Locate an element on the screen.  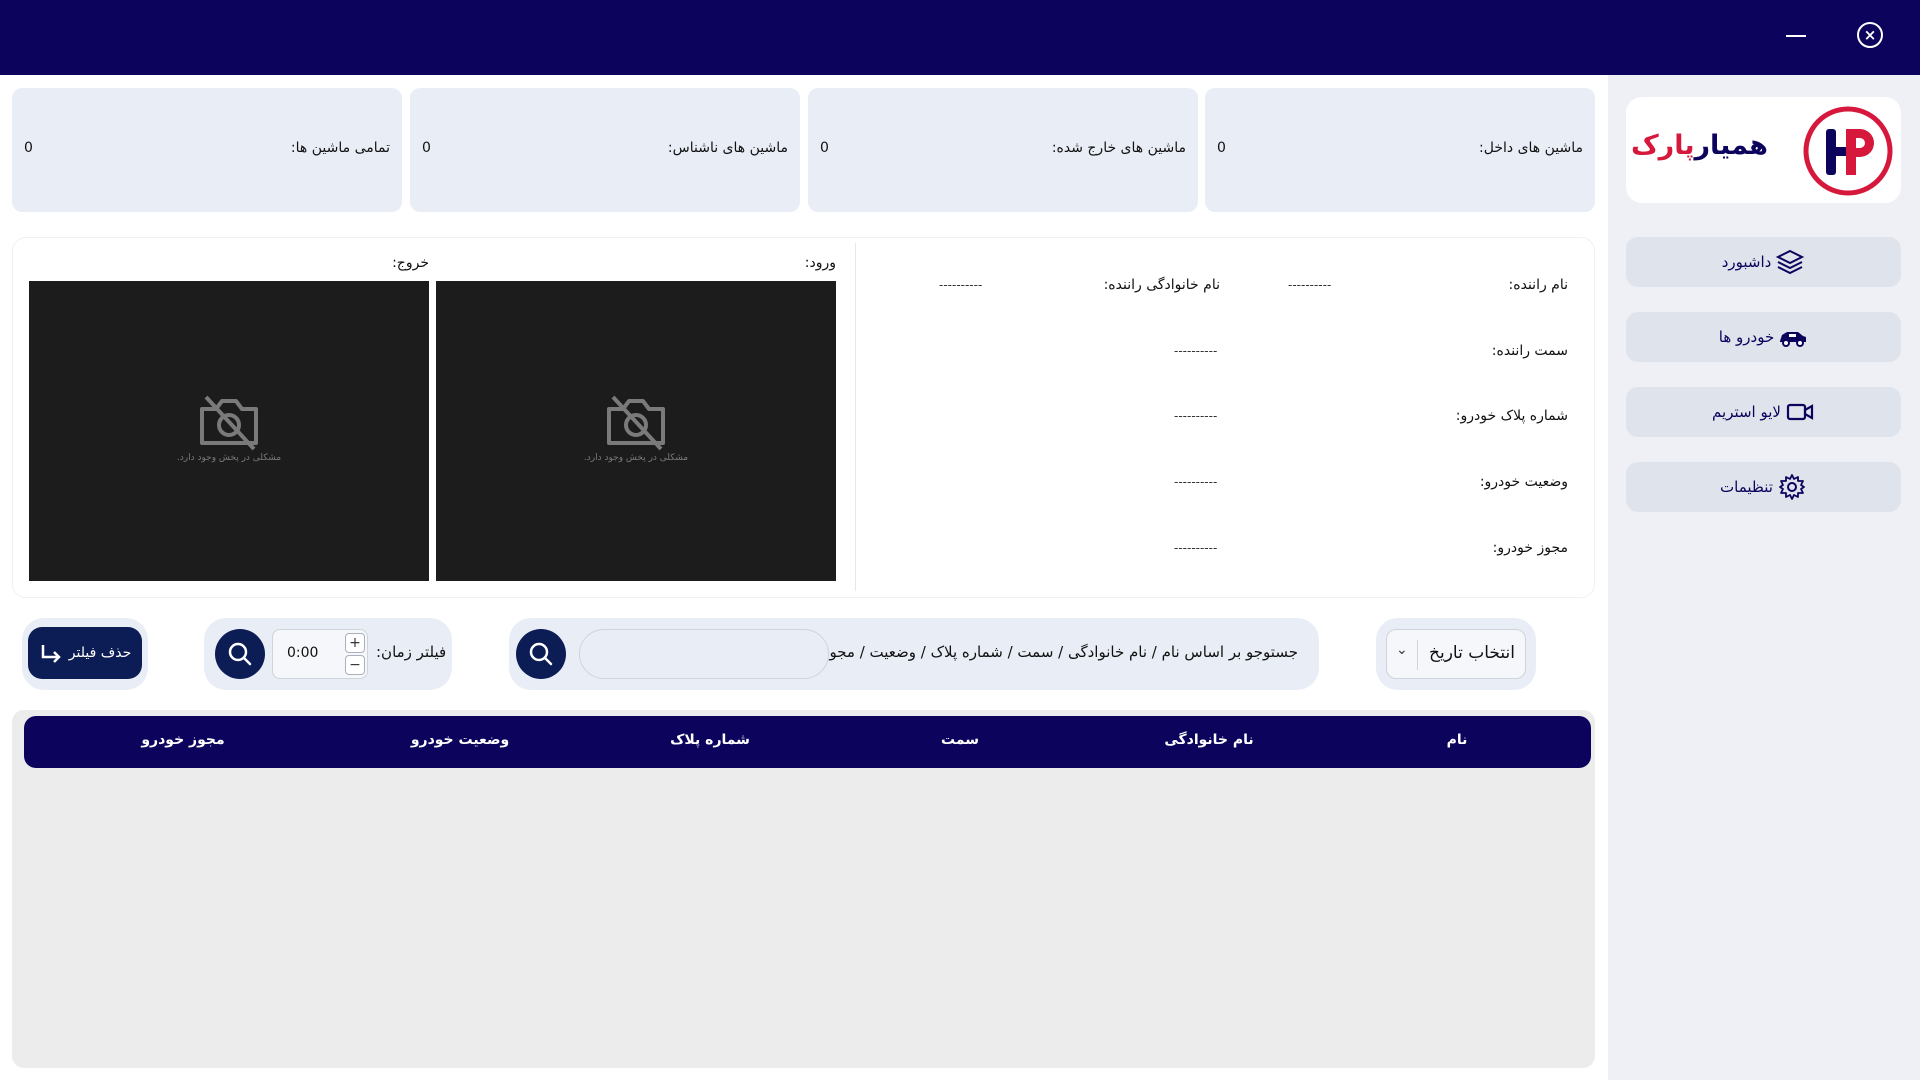
clear-filter-button: حذف فیلتر is located at coordinates (85, 653).